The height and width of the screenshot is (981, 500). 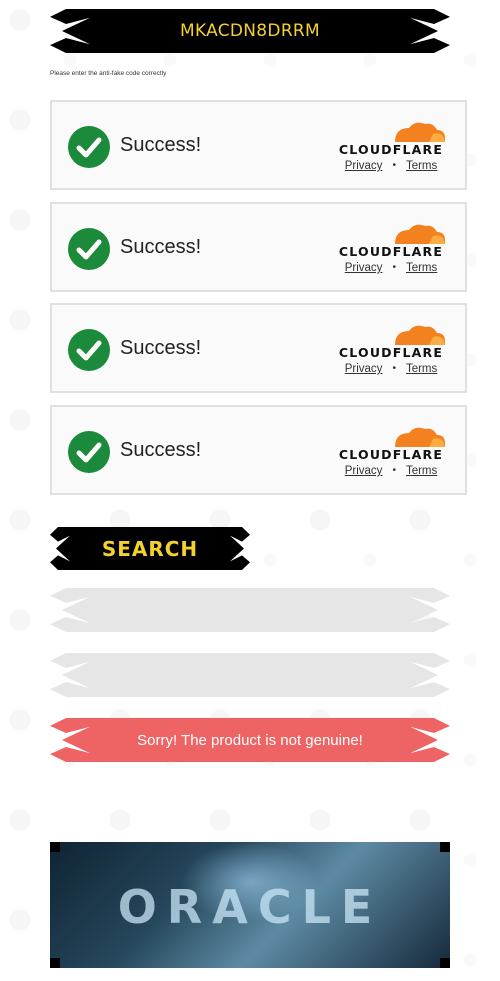 I want to click on search-label: SEARCH, so click(x=150, y=548).